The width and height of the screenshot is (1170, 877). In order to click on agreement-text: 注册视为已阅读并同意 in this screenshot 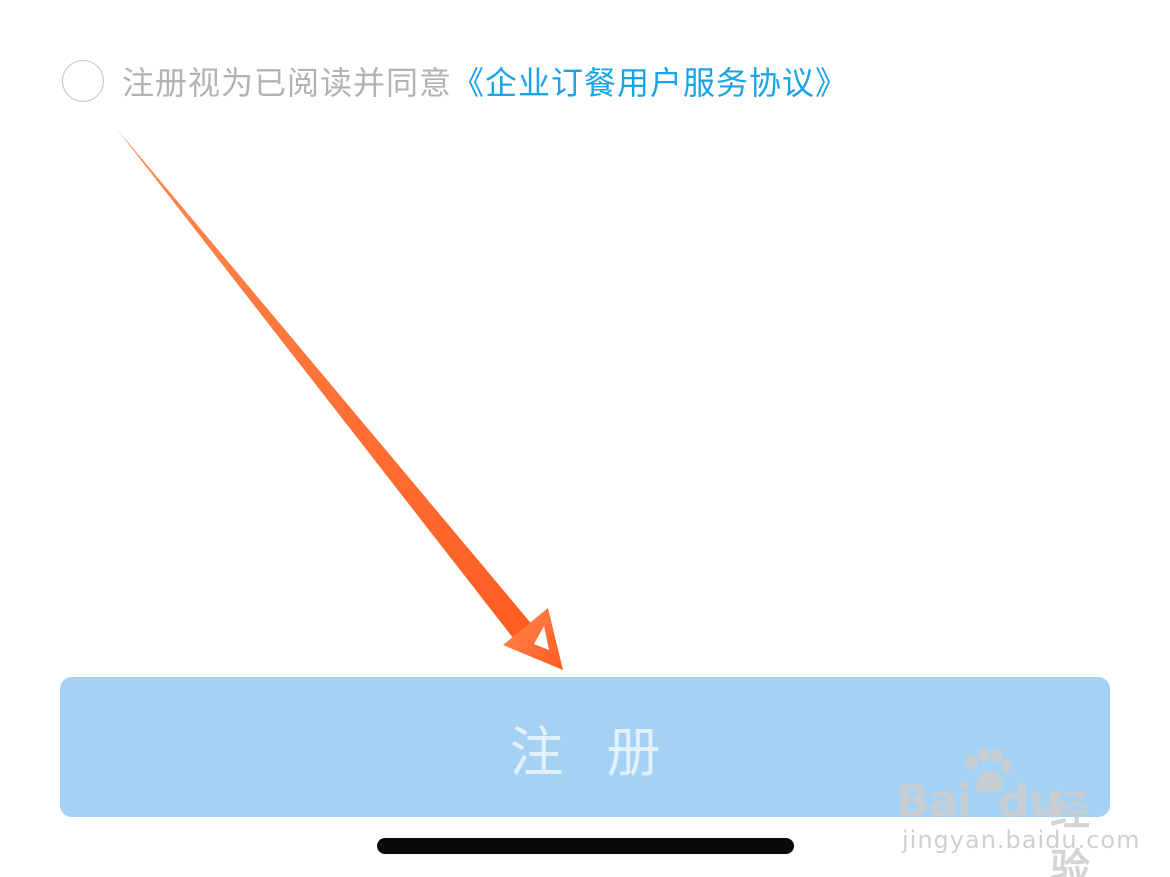, I will do `click(287, 83)`.